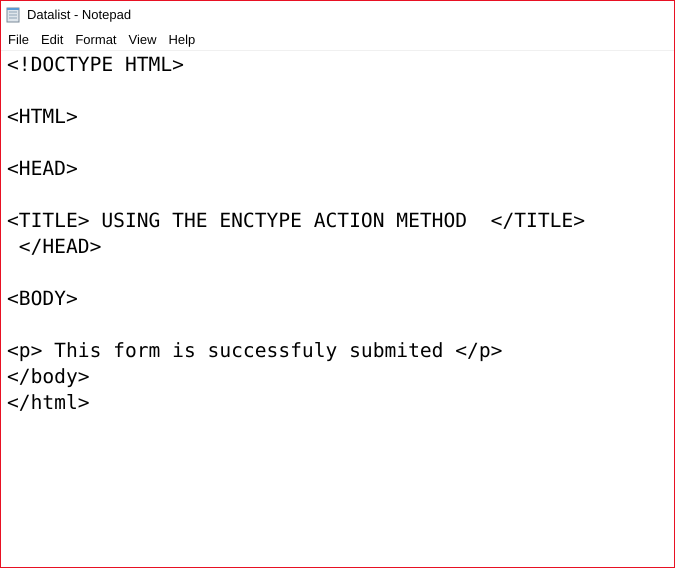 This screenshot has height=568, width=675. What do you see at coordinates (52, 40) in the screenshot?
I see `menu-item: Edit` at bounding box center [52, 40].